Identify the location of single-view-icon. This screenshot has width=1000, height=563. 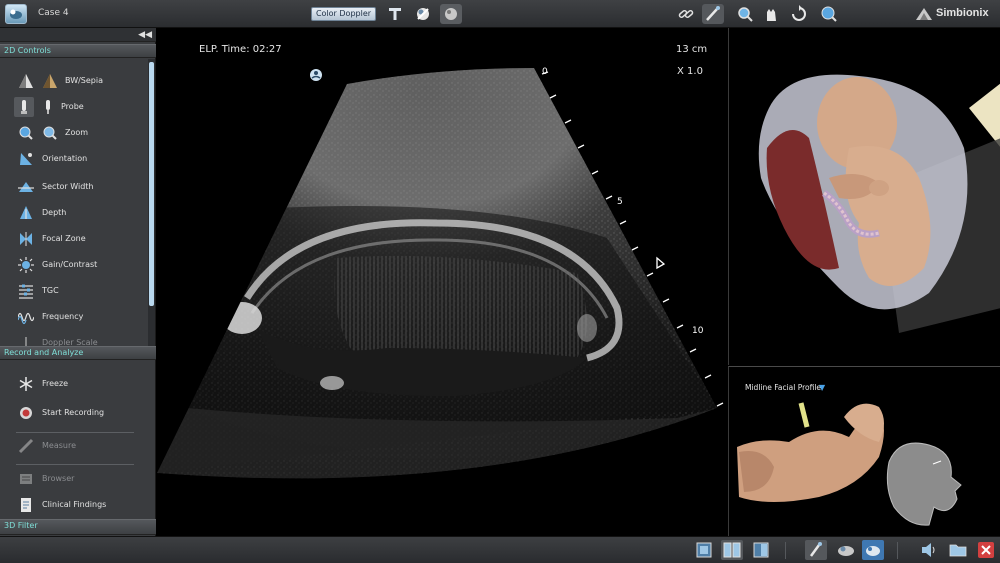
(704, 550).